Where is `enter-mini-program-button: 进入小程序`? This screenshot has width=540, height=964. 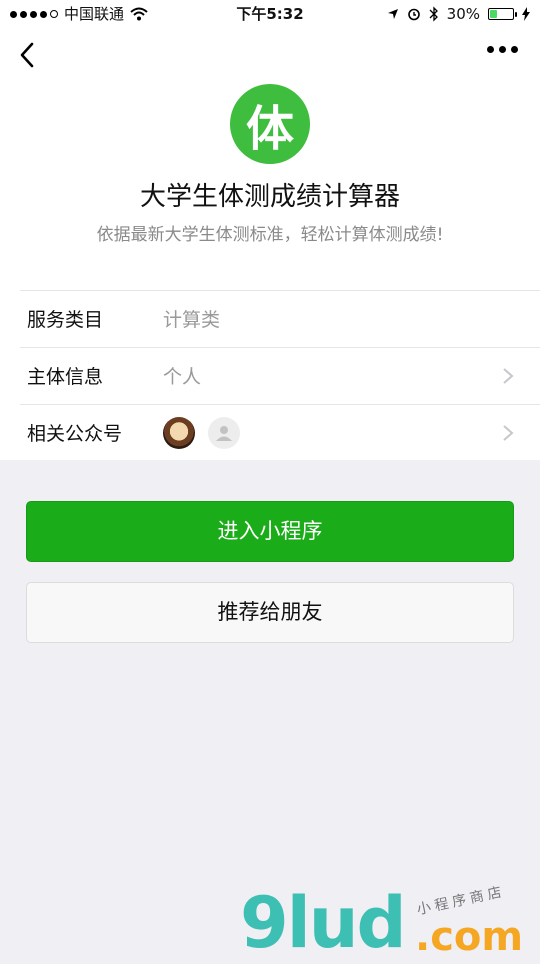 enter-mini-program-button: 进入小程序 is located at coordinates (270, 531).